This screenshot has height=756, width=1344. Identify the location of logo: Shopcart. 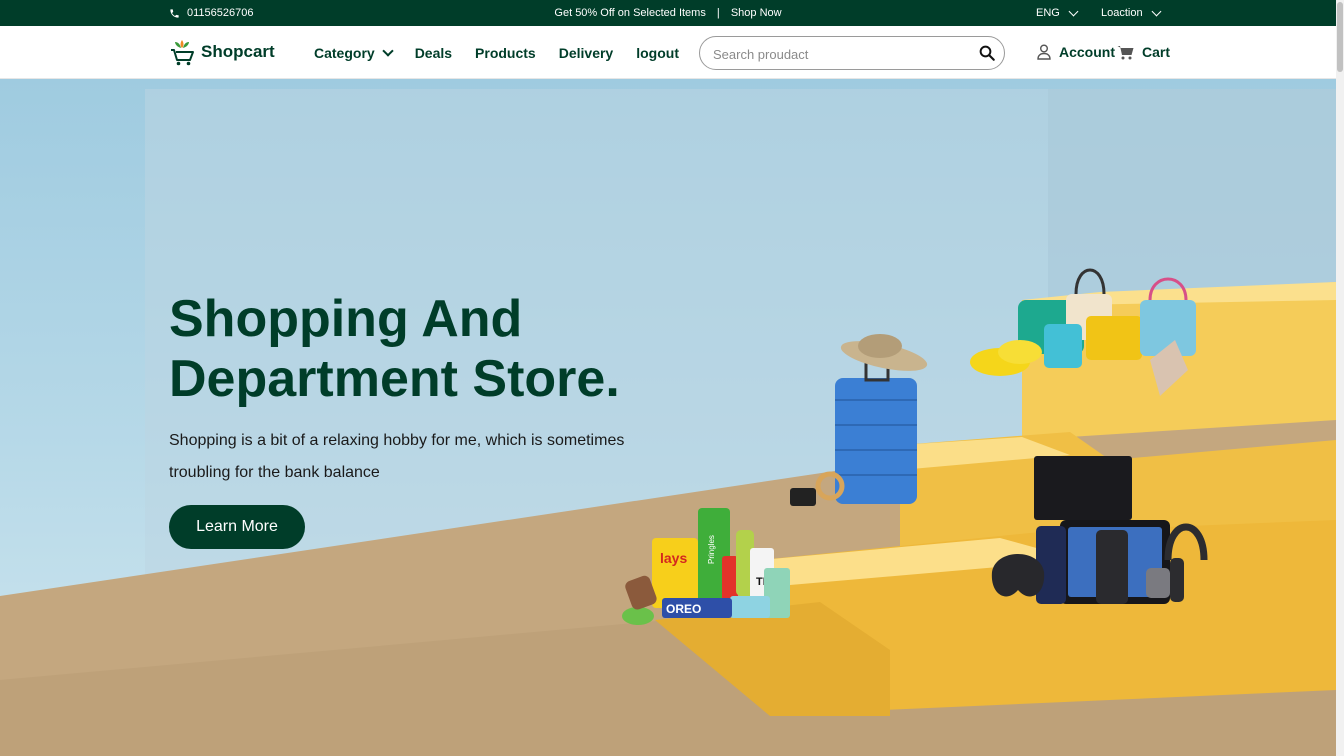
(222, 52).